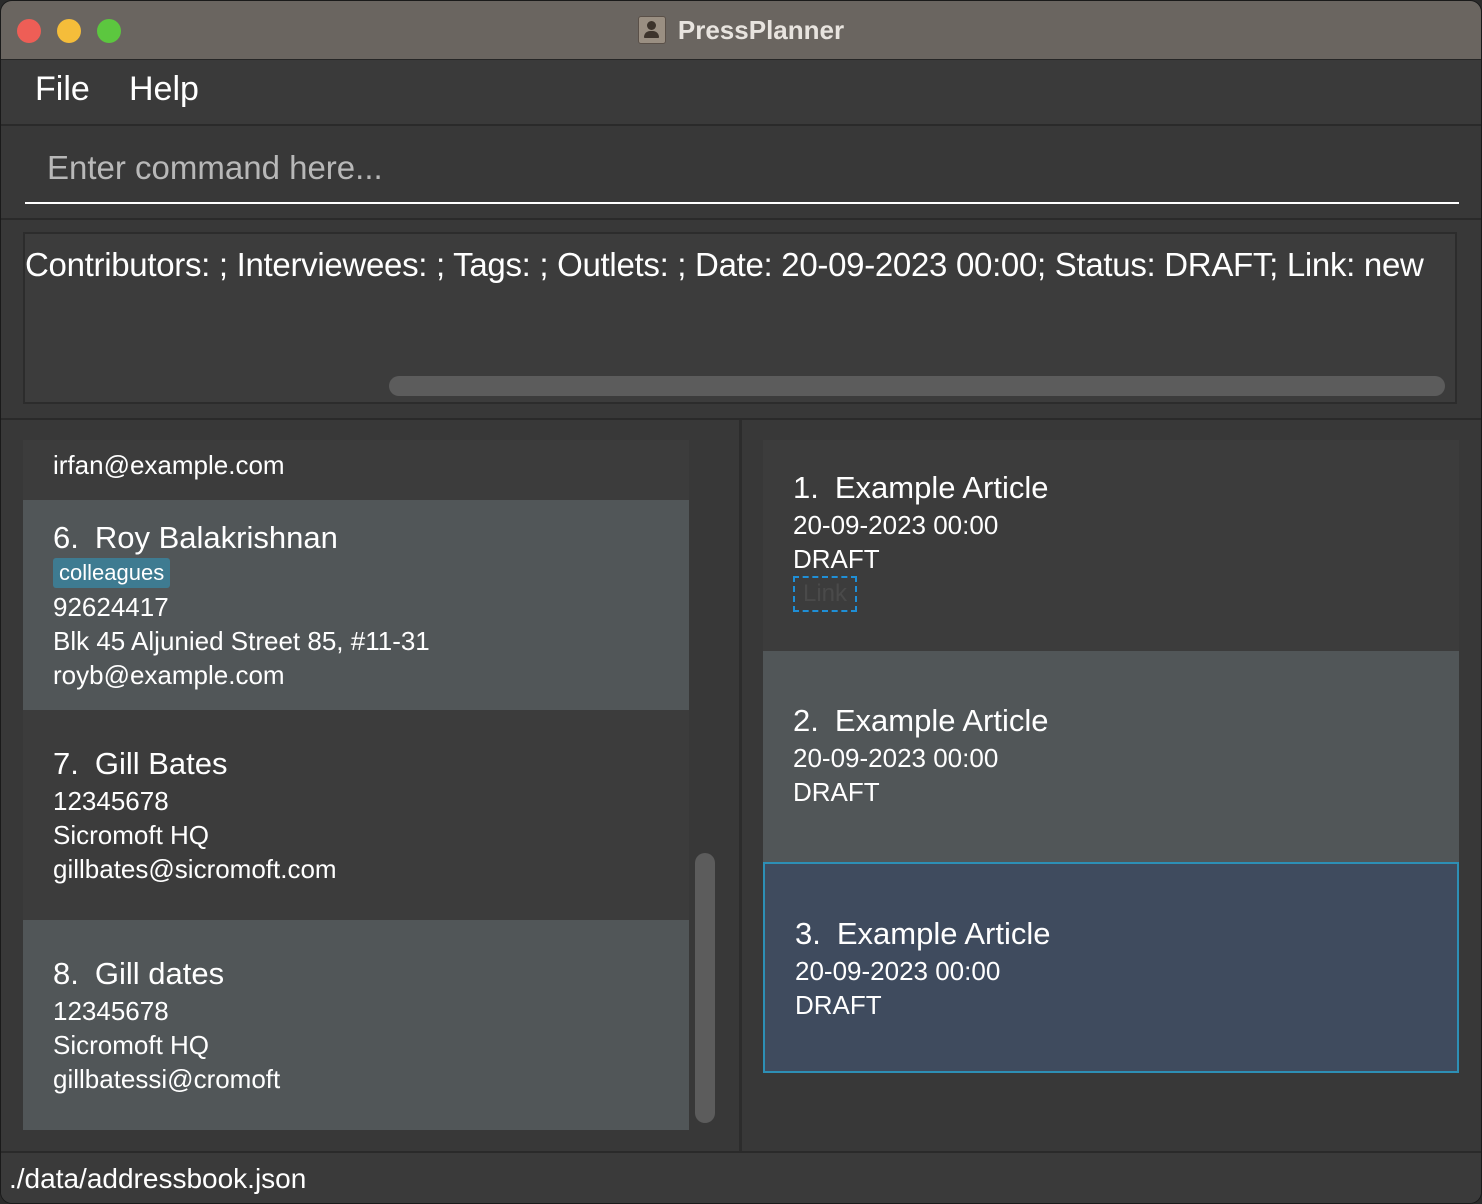 The height and width of the screenshot is (1204, 1482). Describe the element at coordinates (806, 720) in the screenshot. I see `article-index: 2.` at that location.